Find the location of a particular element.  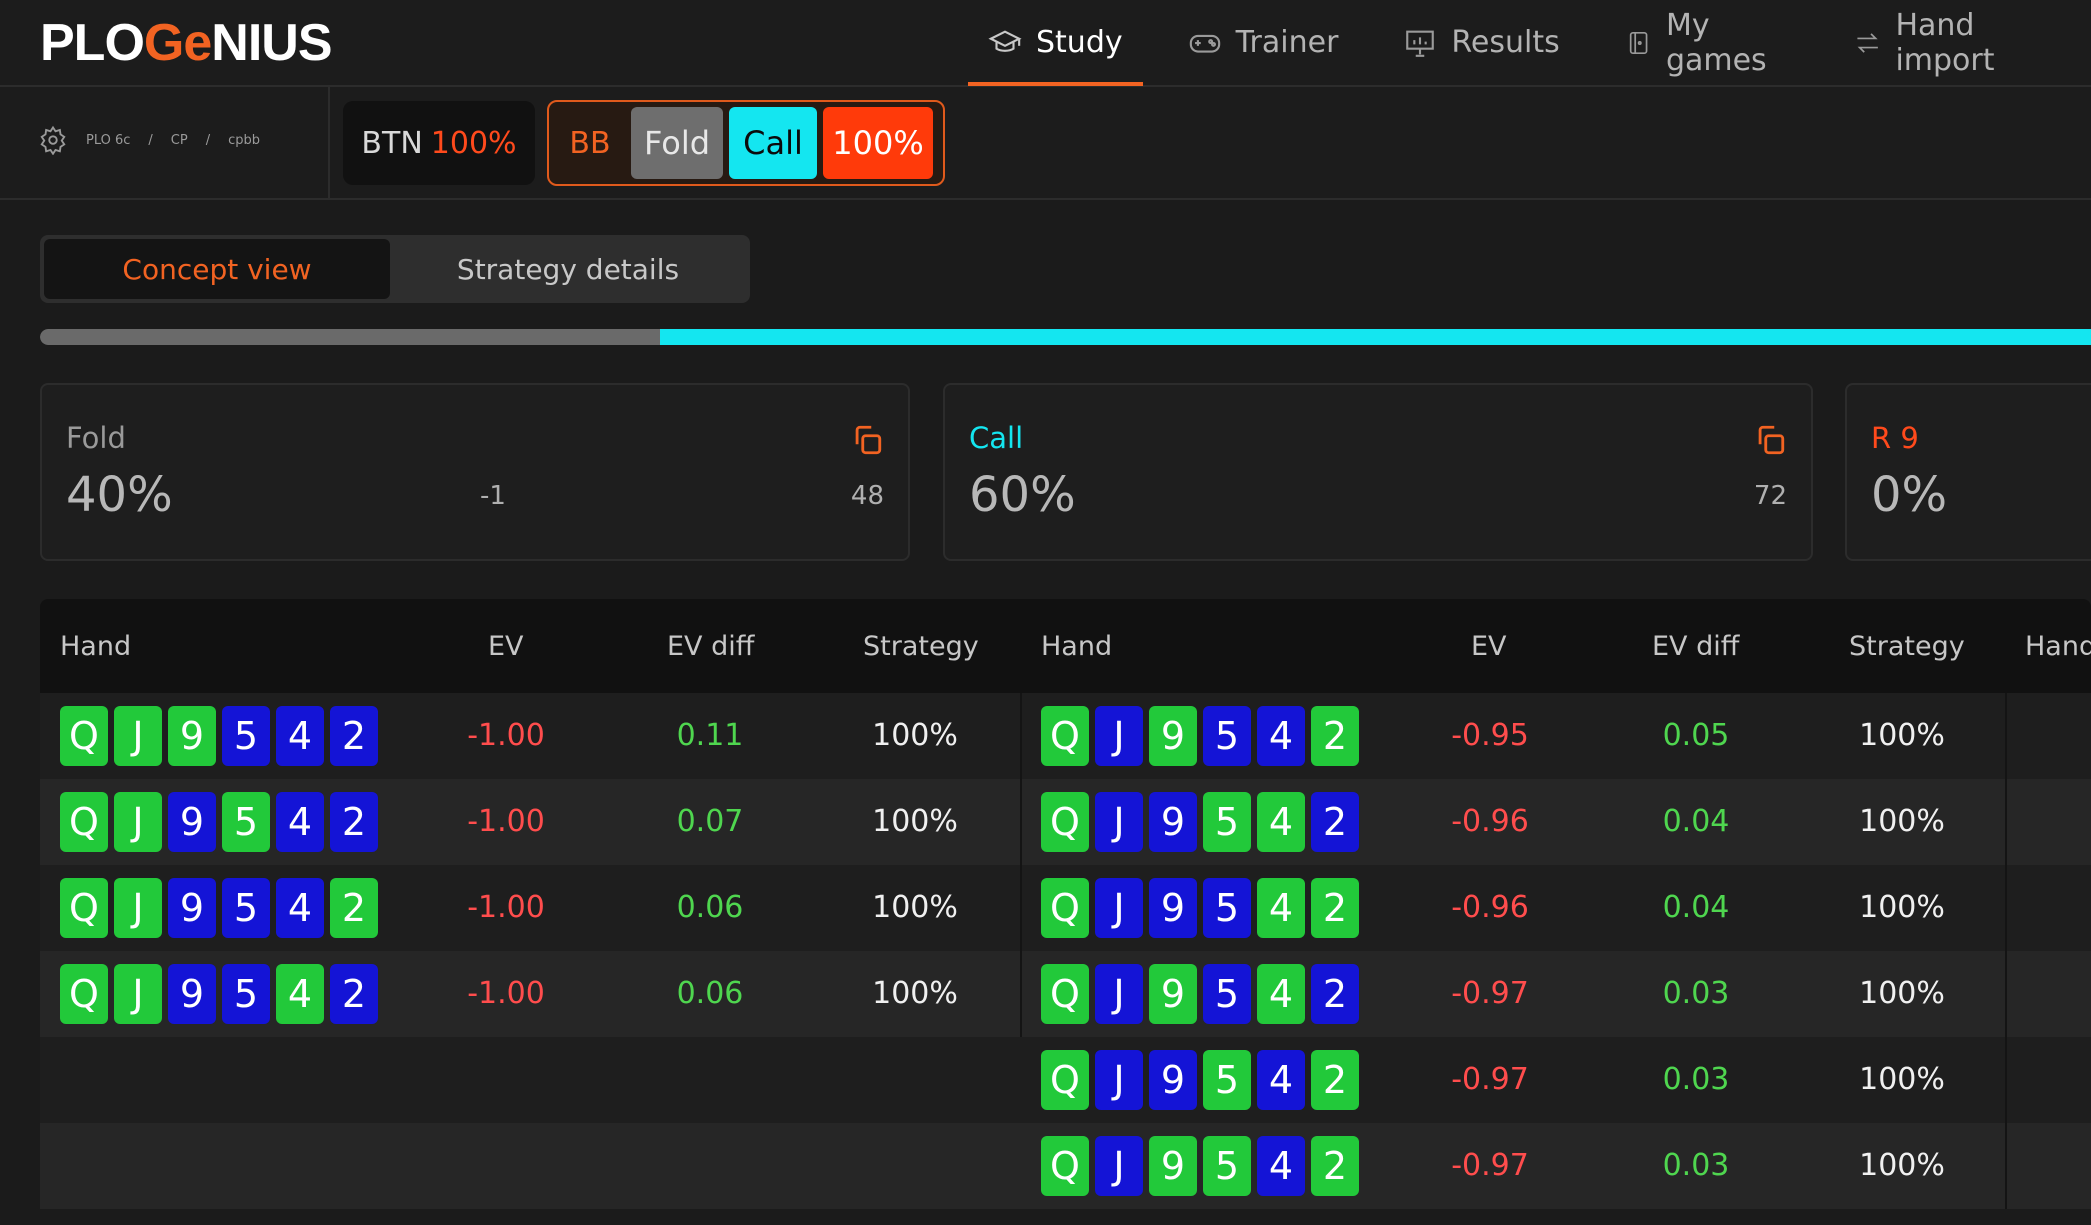

tab-strategy-details: Strategy details is located at coordinates (568, 269).